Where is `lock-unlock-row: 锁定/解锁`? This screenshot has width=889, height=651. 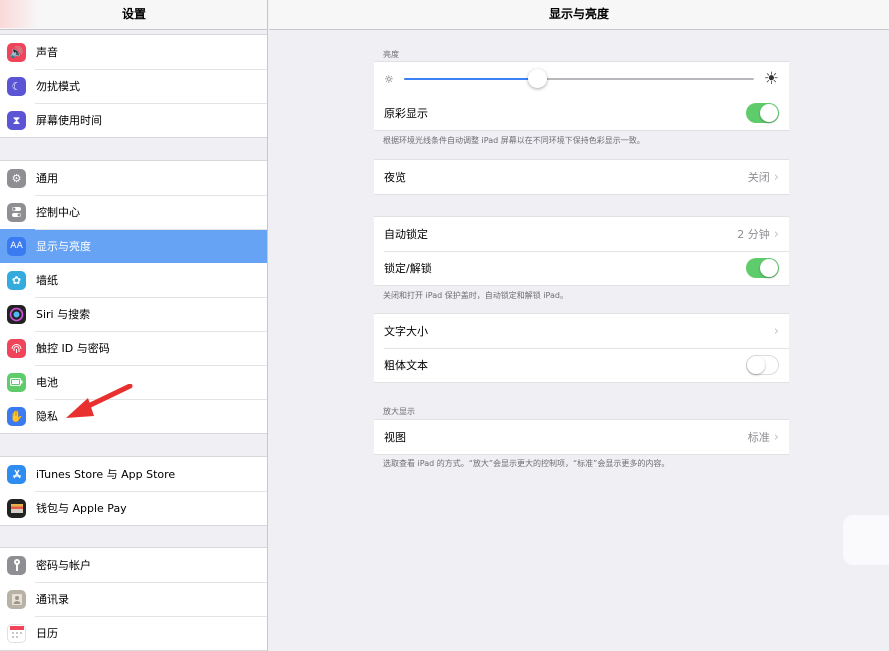
lock-unlock-row: 锁定/解锁 is located at coordinates (581, 268).